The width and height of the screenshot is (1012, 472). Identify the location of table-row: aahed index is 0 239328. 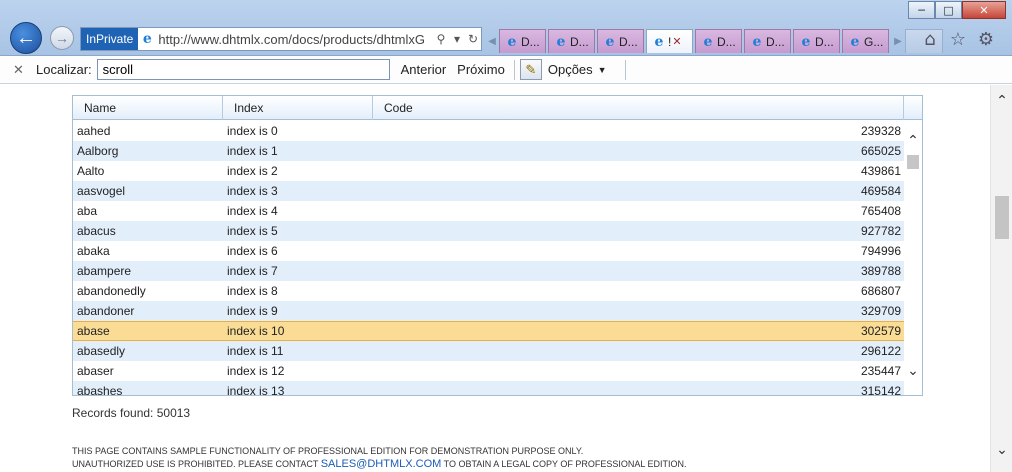
(489, 131).